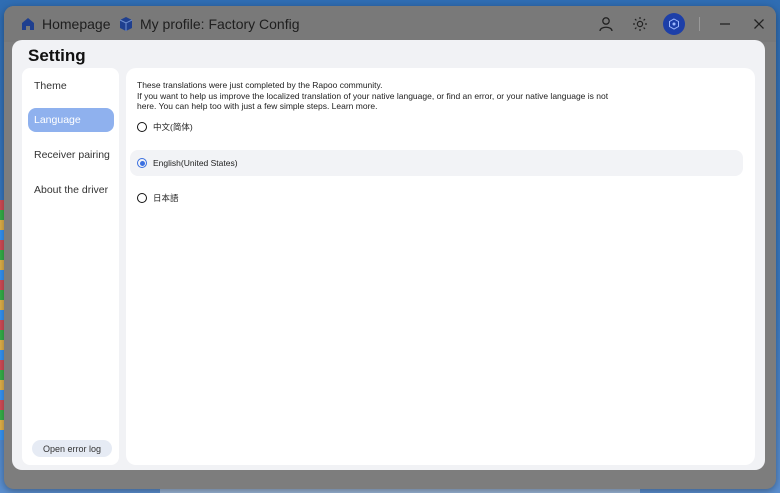 This screenshot has width=780, height=493. I want to click on minimize-icon, so click(725, 24).